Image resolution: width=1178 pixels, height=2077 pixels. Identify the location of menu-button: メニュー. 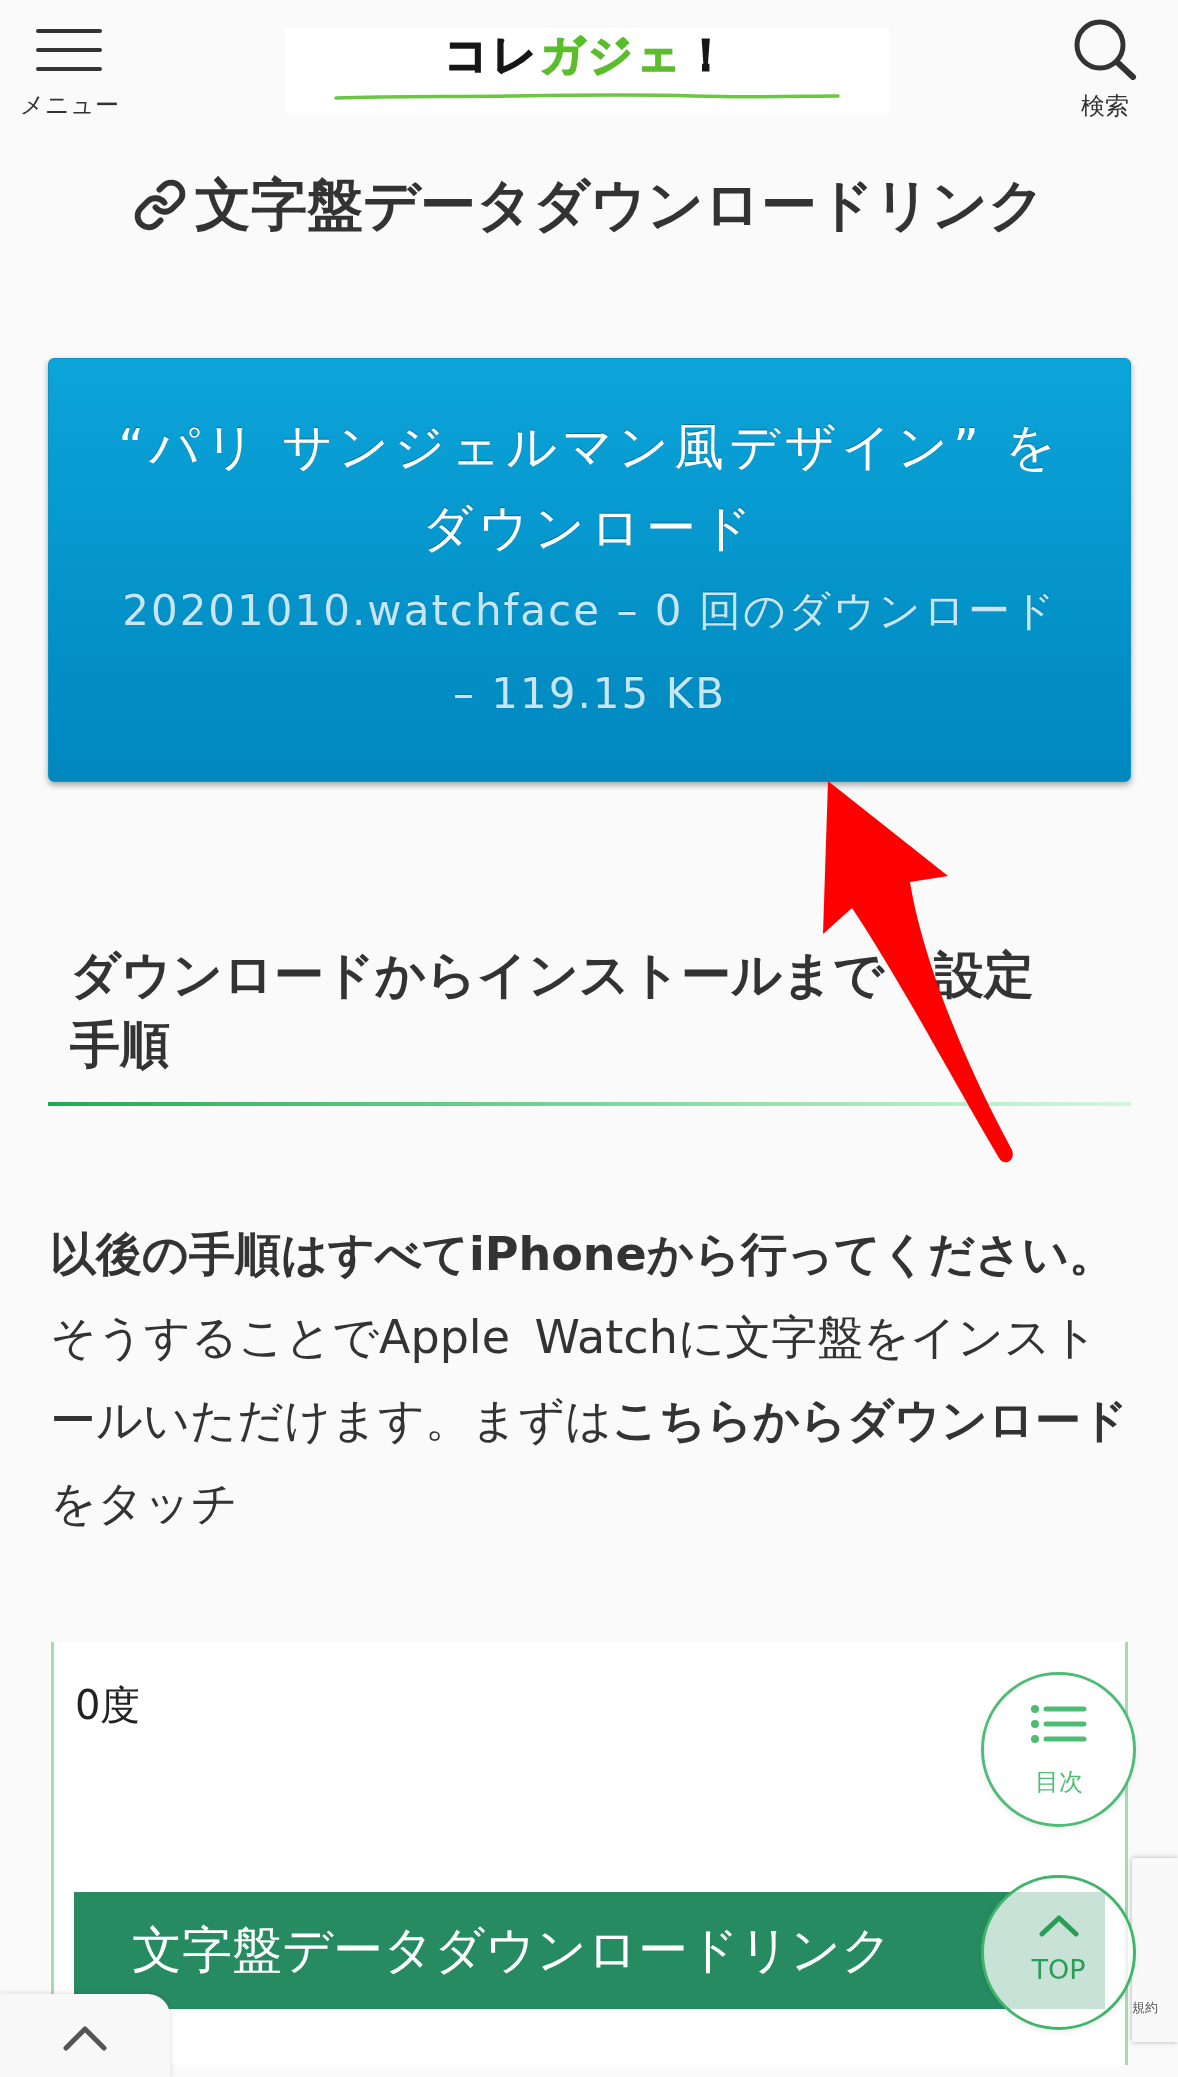
(69, 59).